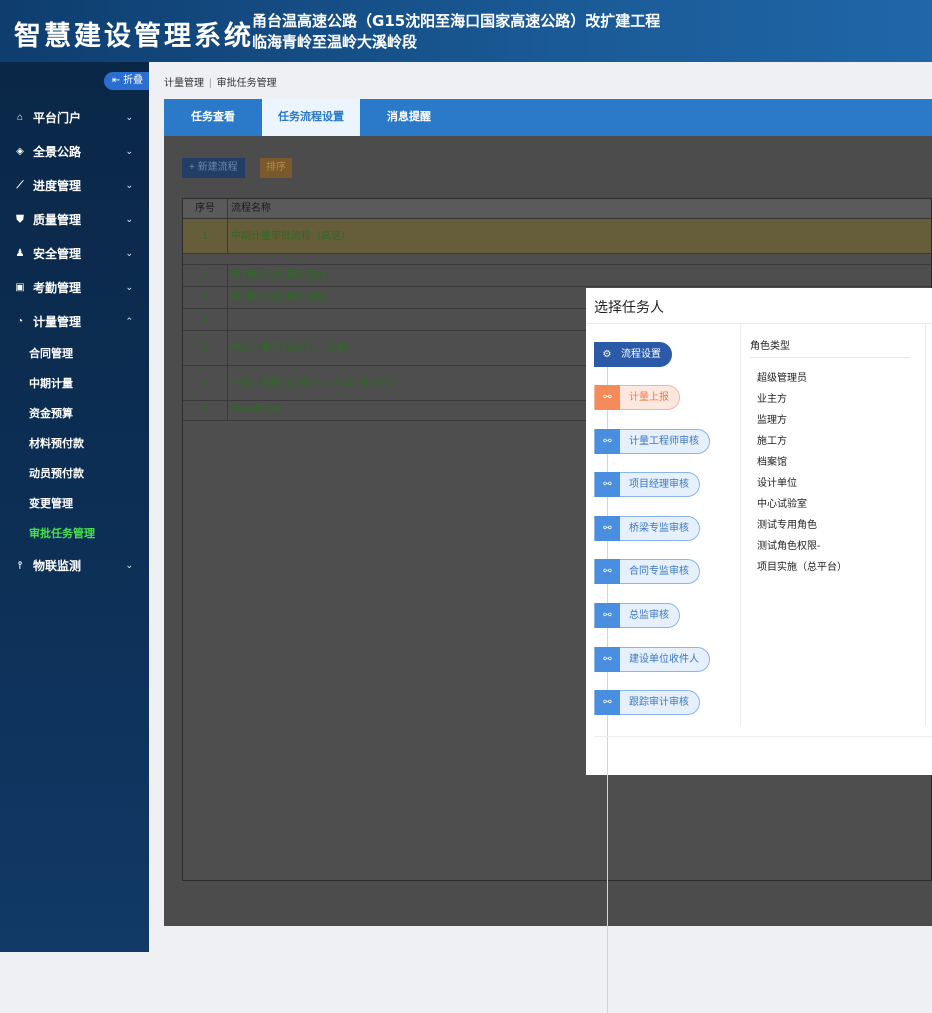 Image resolution: width=932 pixels, height=1013 pixels. I want to click on sidebar-subitem-material-advance: 材料预付款, so click(74, 443).